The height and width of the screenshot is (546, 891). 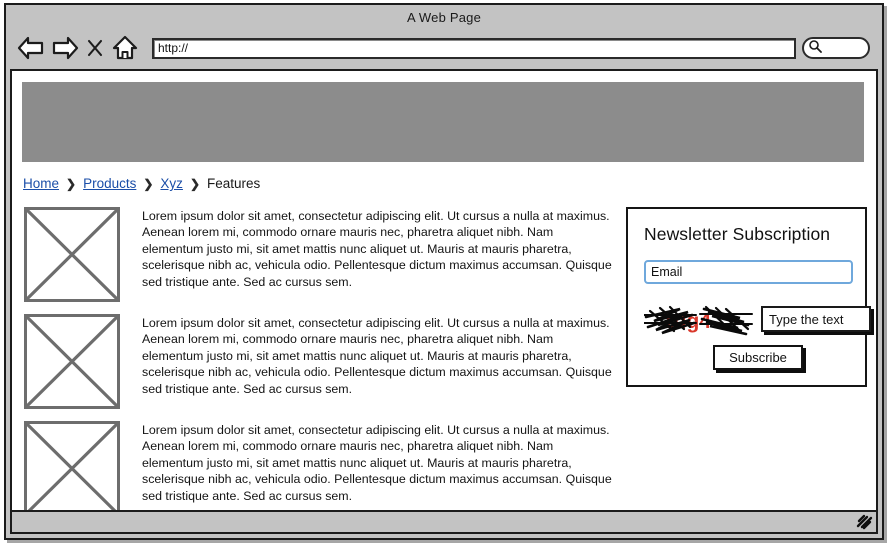 What do you see at coordinates (864, 522) in the screenshot?
I see `resize-grip-icon` at bounding box center [864, 522].